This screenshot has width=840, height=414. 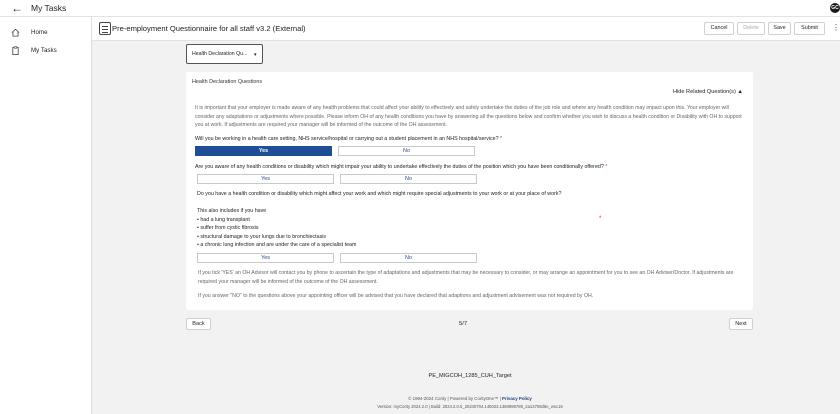 I want to click on card-title: Health Declaration Questions, so click(x=227, y=82).